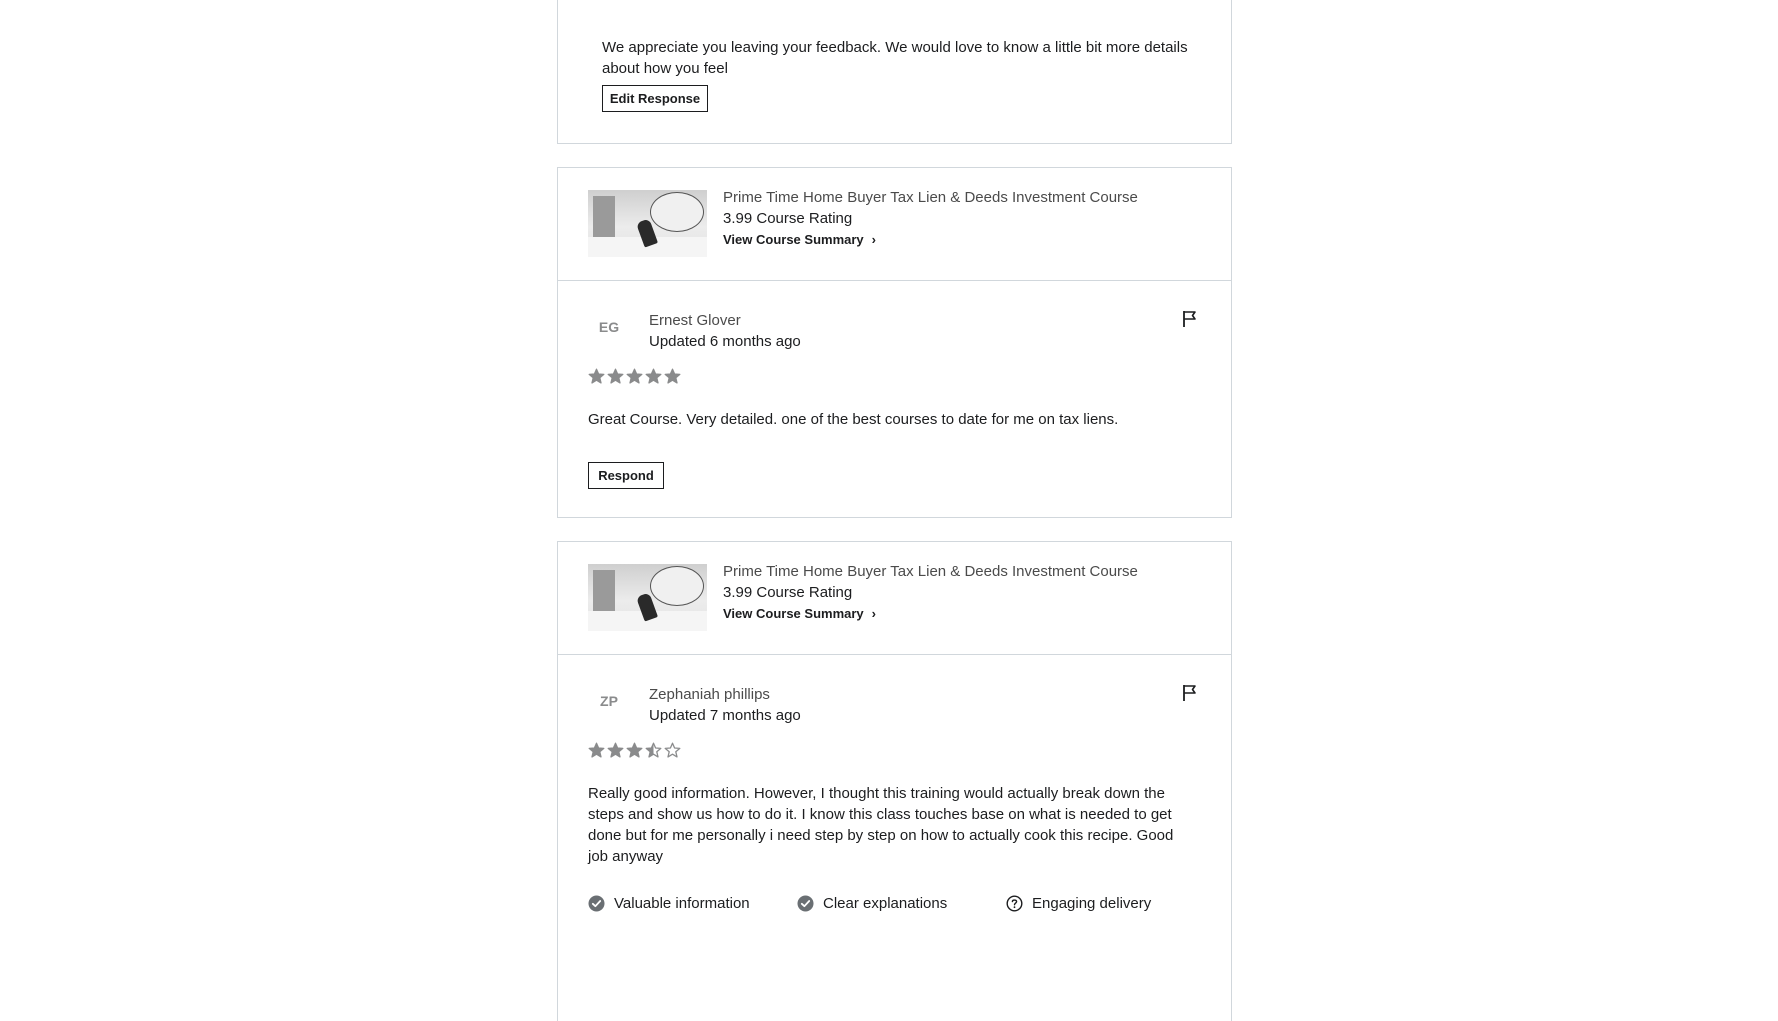 The width and height of the screenshot is (1778, 1021). What do you see at coordinates (1014, 903) in the screenshot?
I see `question-circle-icon` at bounding box center [1014, 903].